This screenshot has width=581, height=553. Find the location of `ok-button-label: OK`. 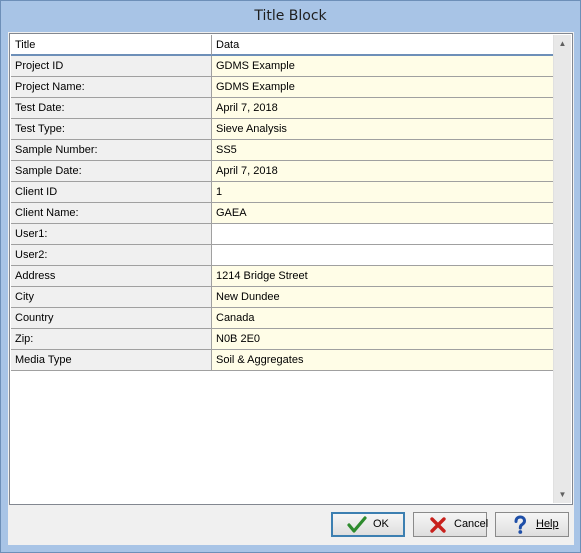

ok-button-label: OK is located at coordinates (381, 524).